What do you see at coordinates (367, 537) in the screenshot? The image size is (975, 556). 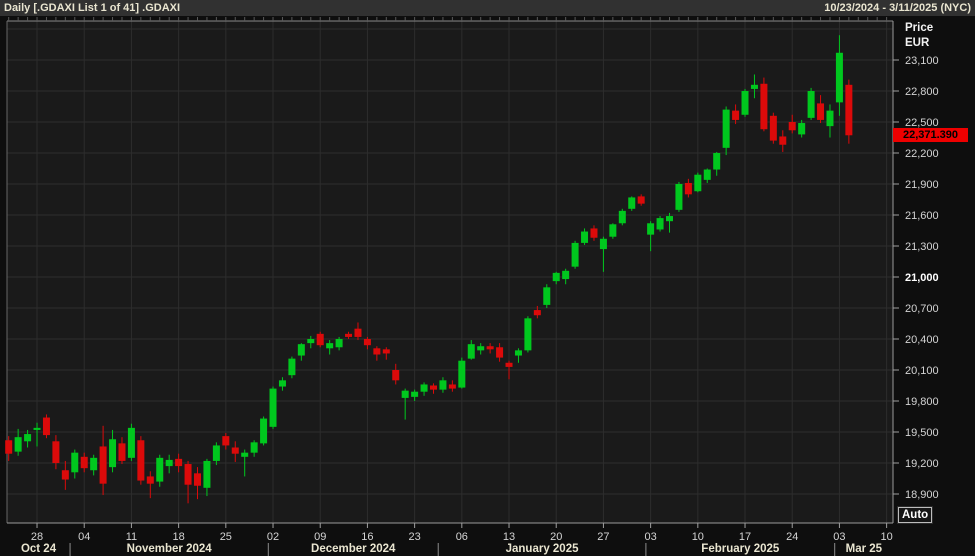 I see `date-tick-label: 16` at bounding box center [367, 537].